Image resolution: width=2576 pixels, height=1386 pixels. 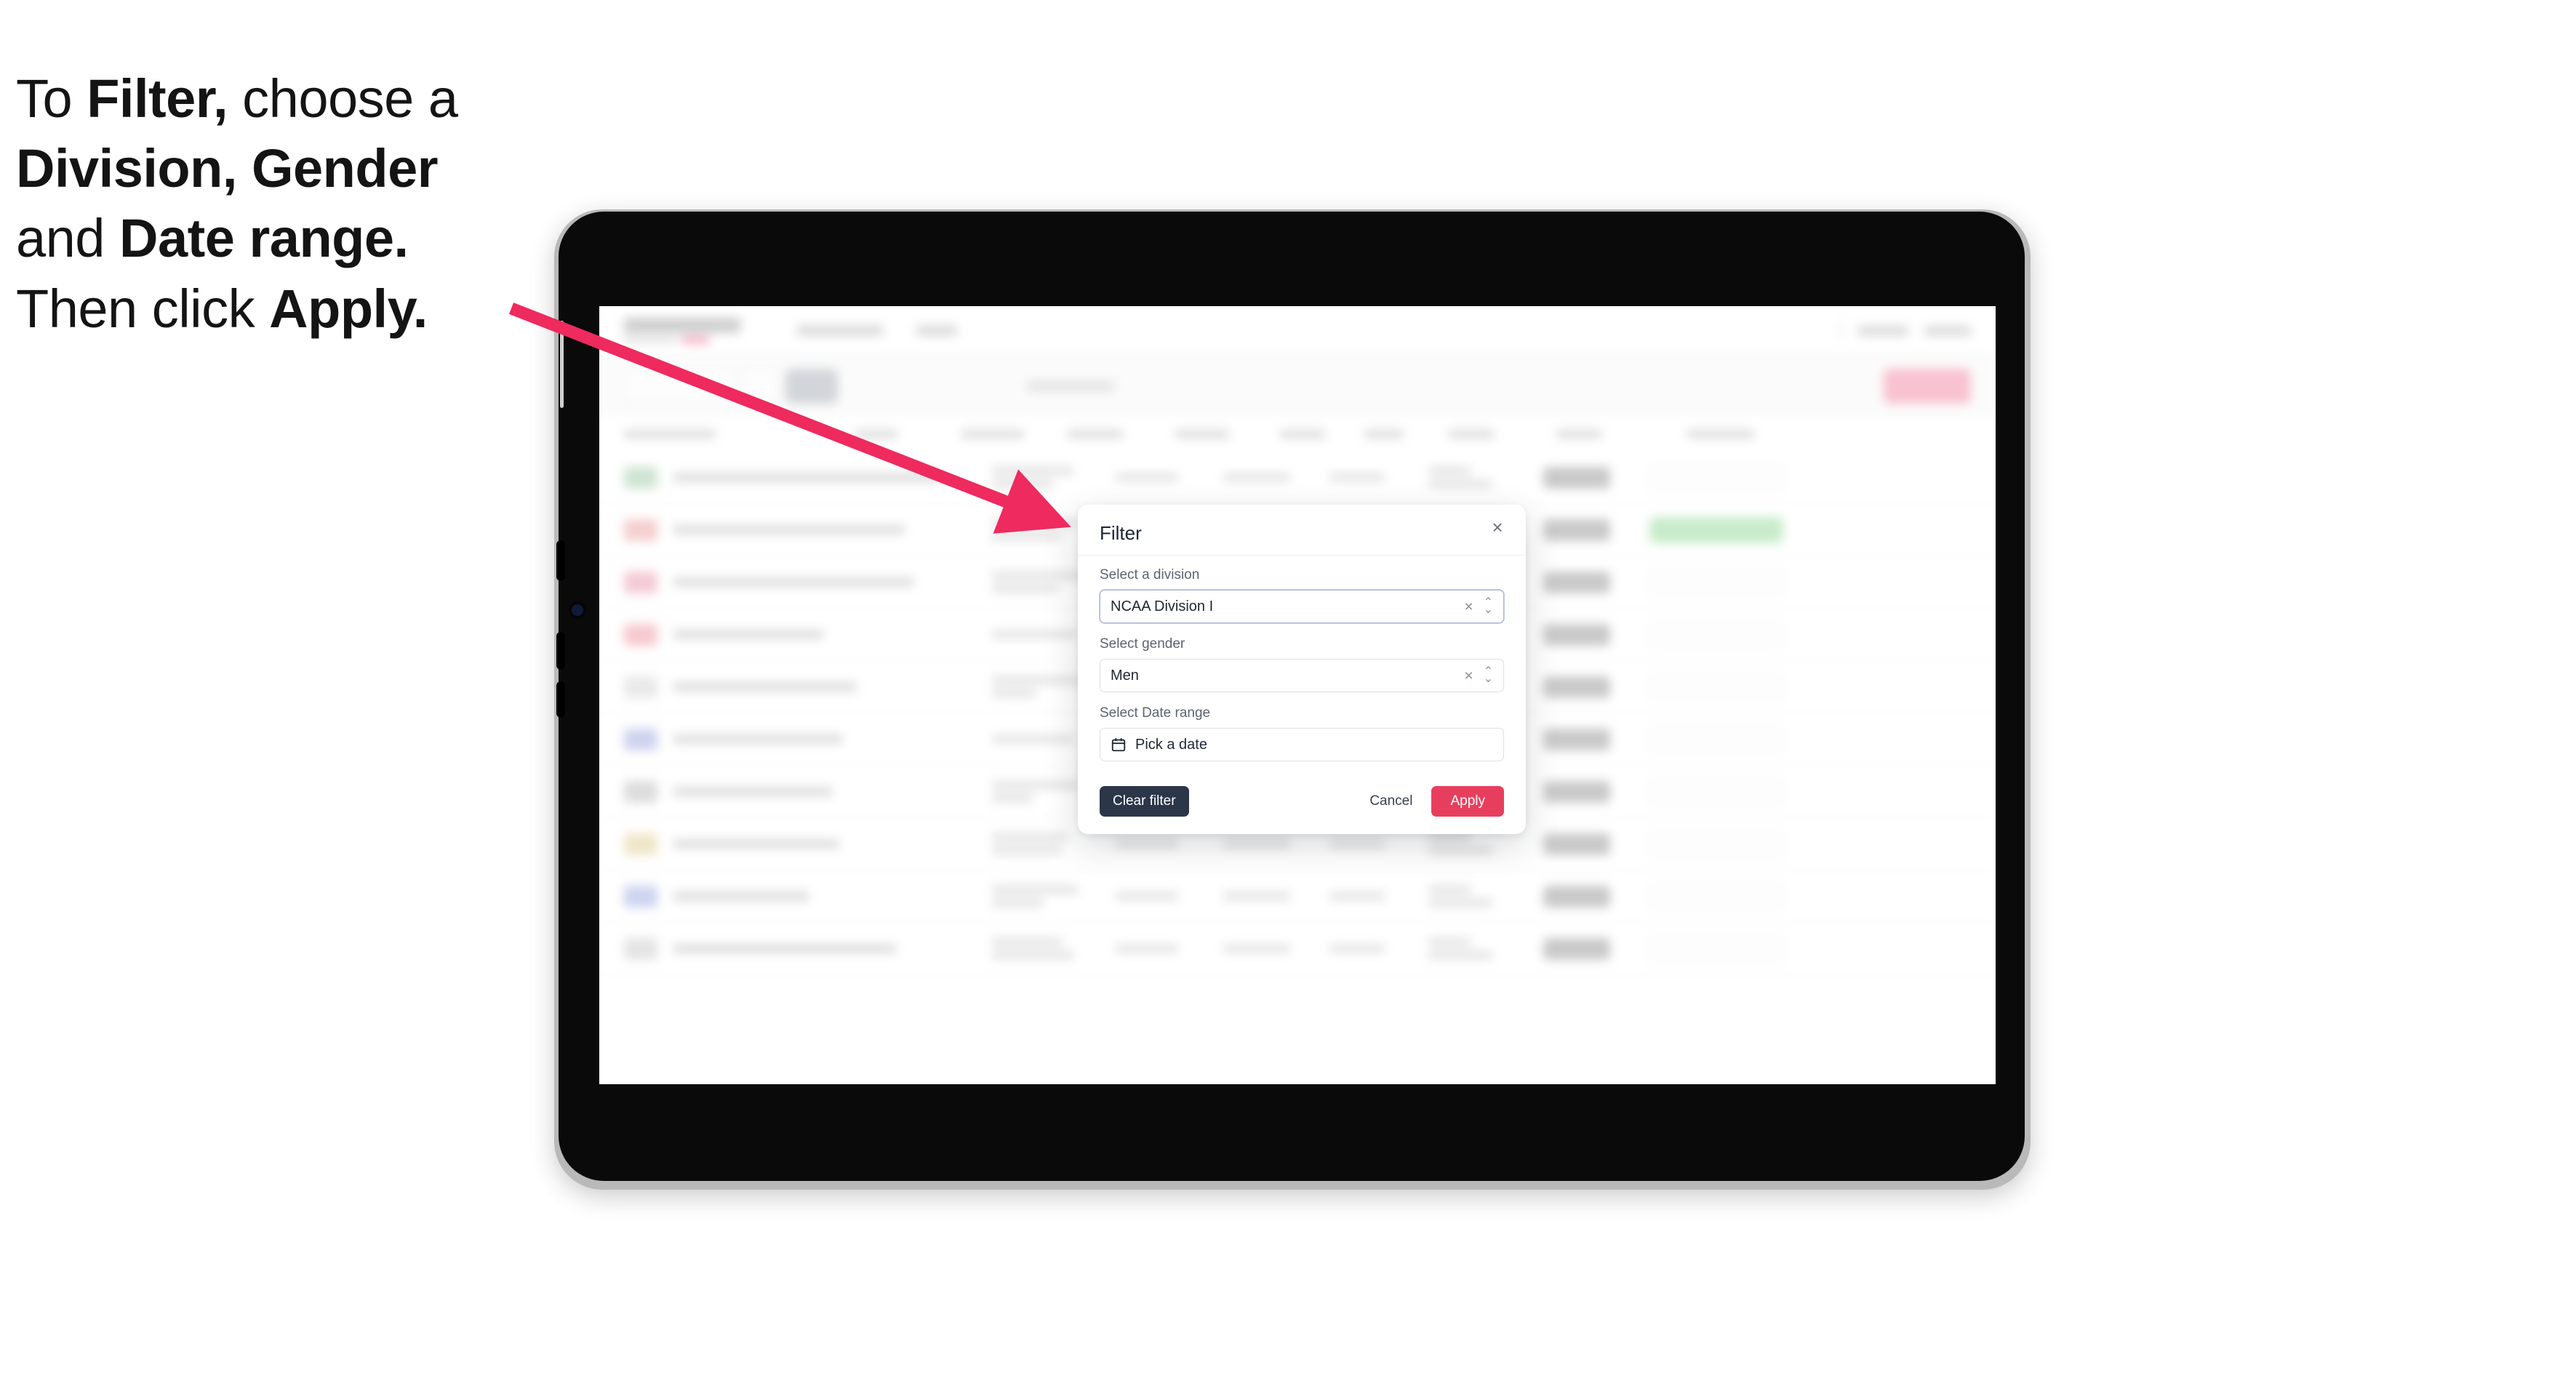 I want to click on sign-in-link, so click(x=1947, y=331).